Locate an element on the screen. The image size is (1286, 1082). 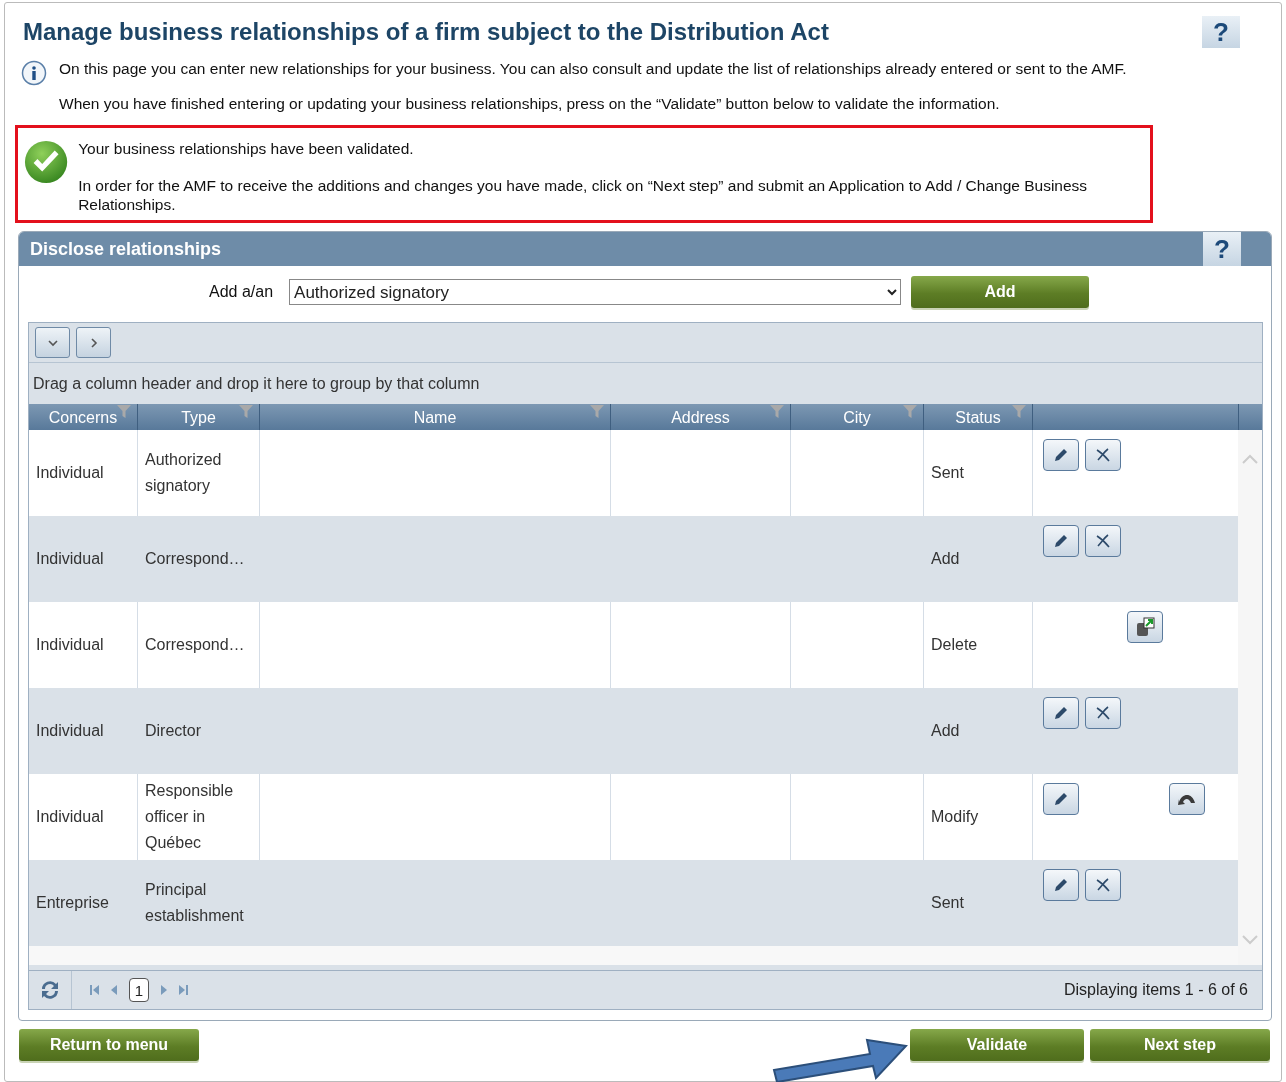
next-page-icon is located at coordinates (164, 990).